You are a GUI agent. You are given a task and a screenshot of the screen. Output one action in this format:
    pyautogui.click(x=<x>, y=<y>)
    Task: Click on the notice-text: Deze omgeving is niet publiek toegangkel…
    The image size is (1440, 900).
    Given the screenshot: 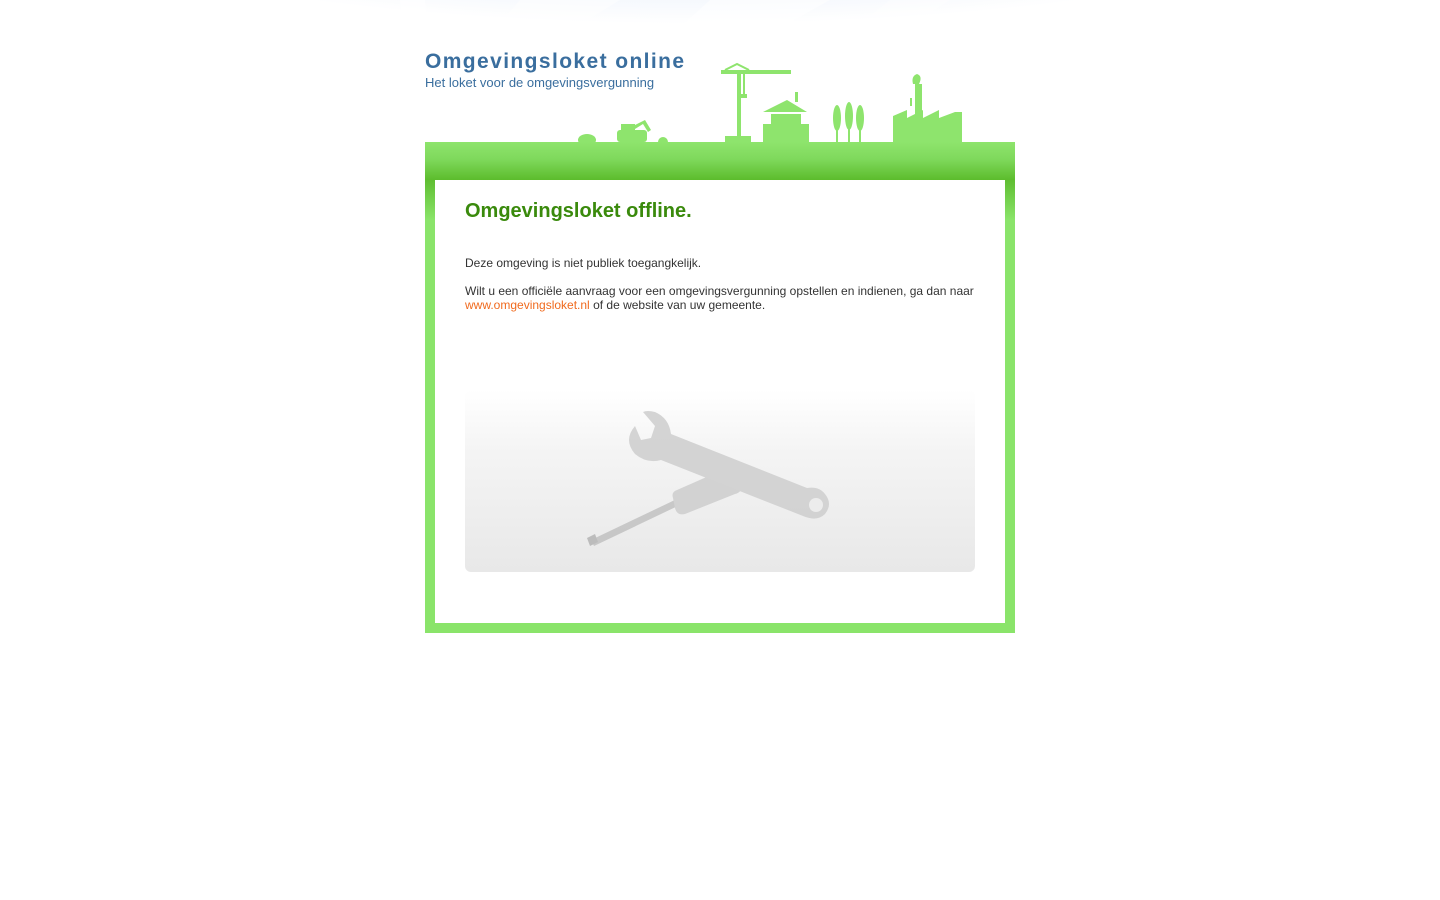 What is the action you would take?
    pyautogui.click(x=583, y=263)
    